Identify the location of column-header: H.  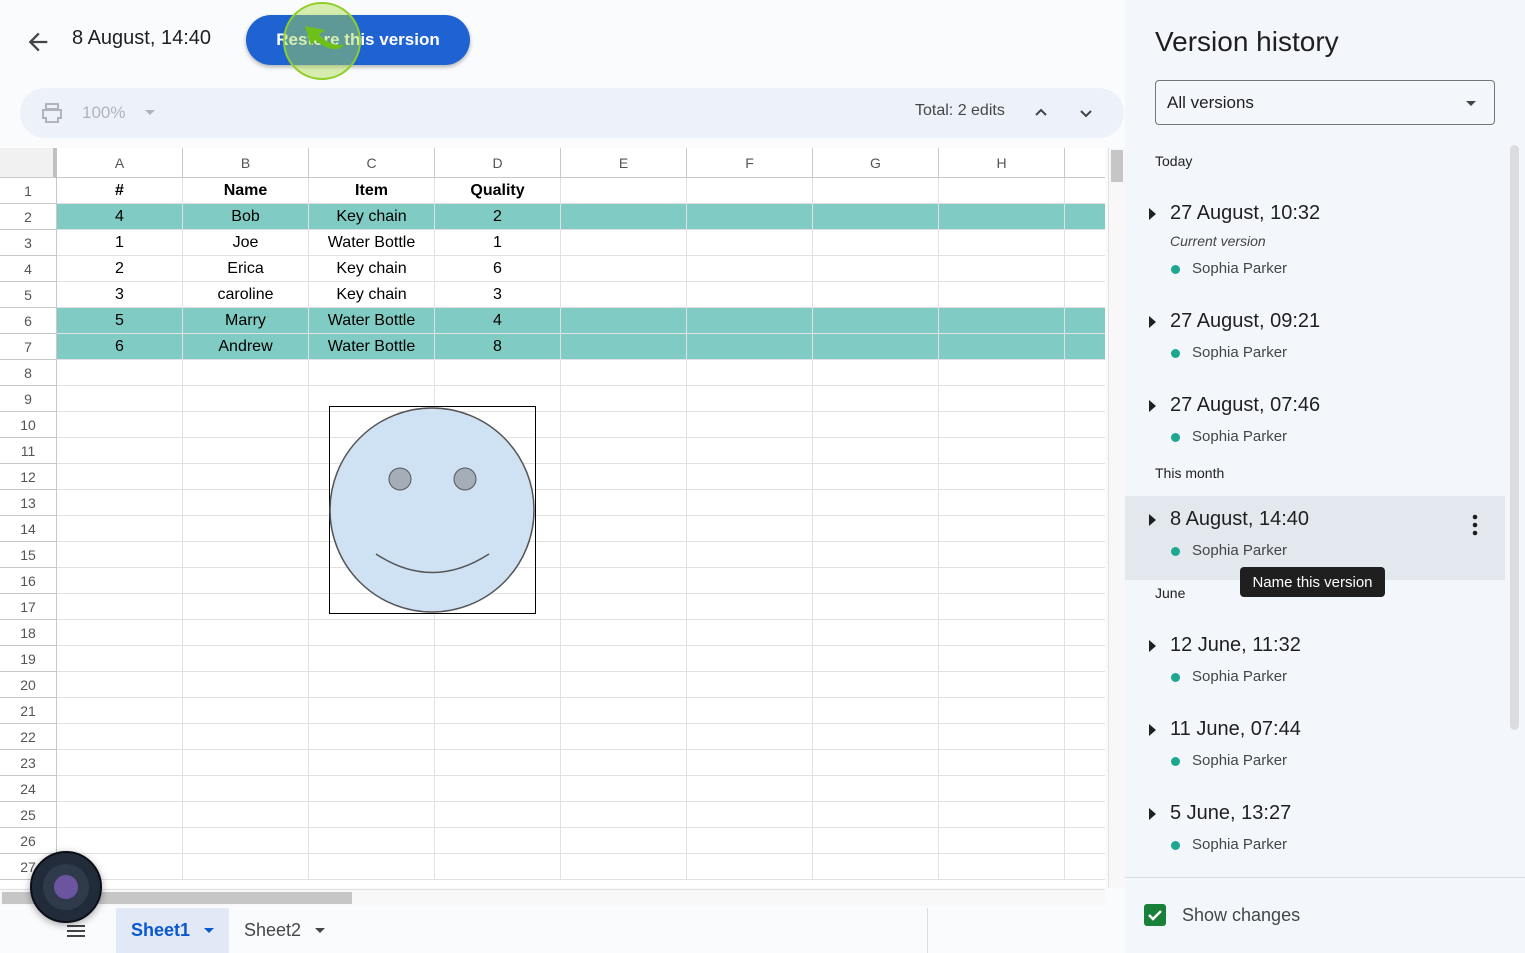
(1002, 163).